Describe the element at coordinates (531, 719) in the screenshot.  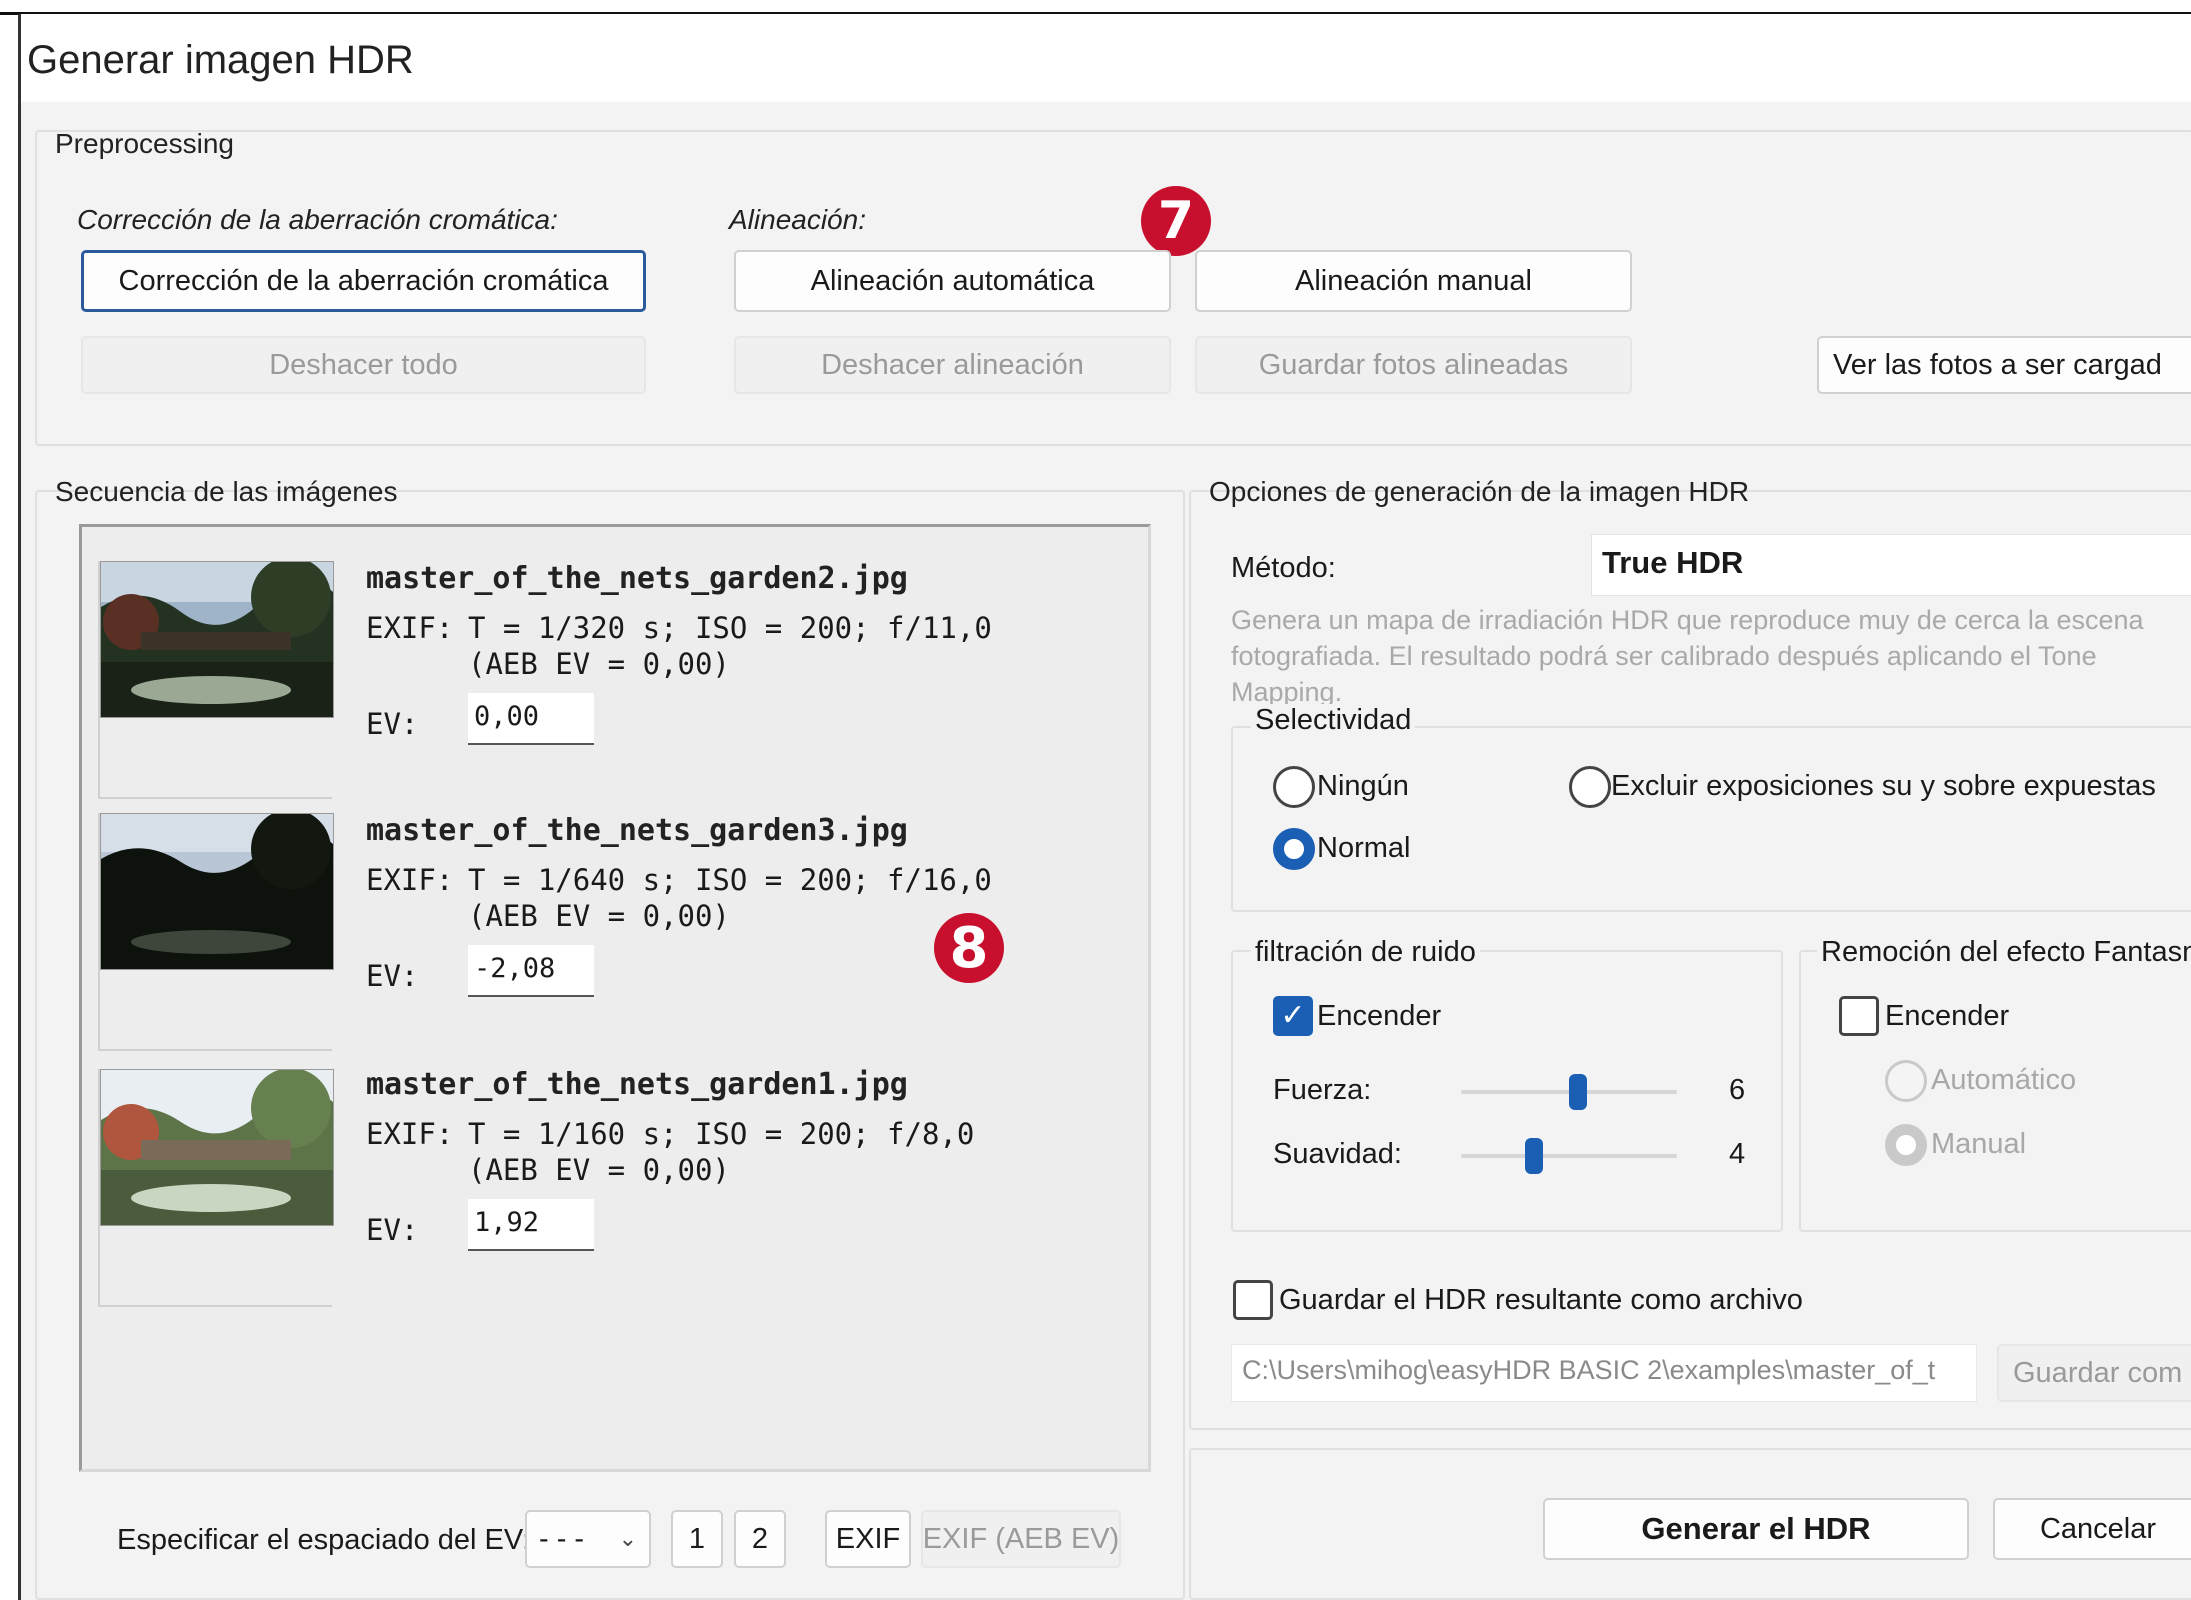
I see `ev-input: 0,00` at that location.